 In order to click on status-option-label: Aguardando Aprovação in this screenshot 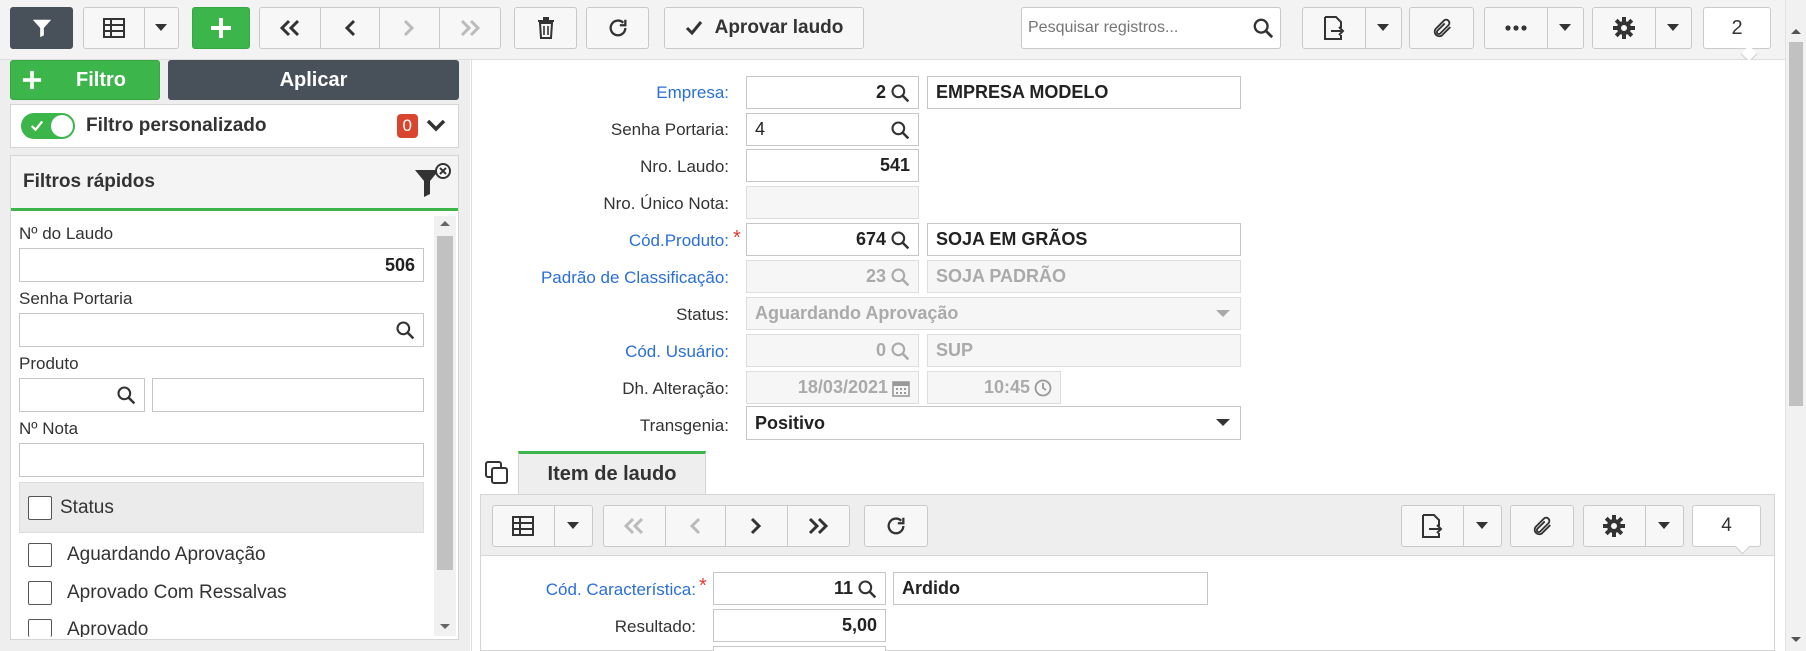, I will do `click(166, 554)`.